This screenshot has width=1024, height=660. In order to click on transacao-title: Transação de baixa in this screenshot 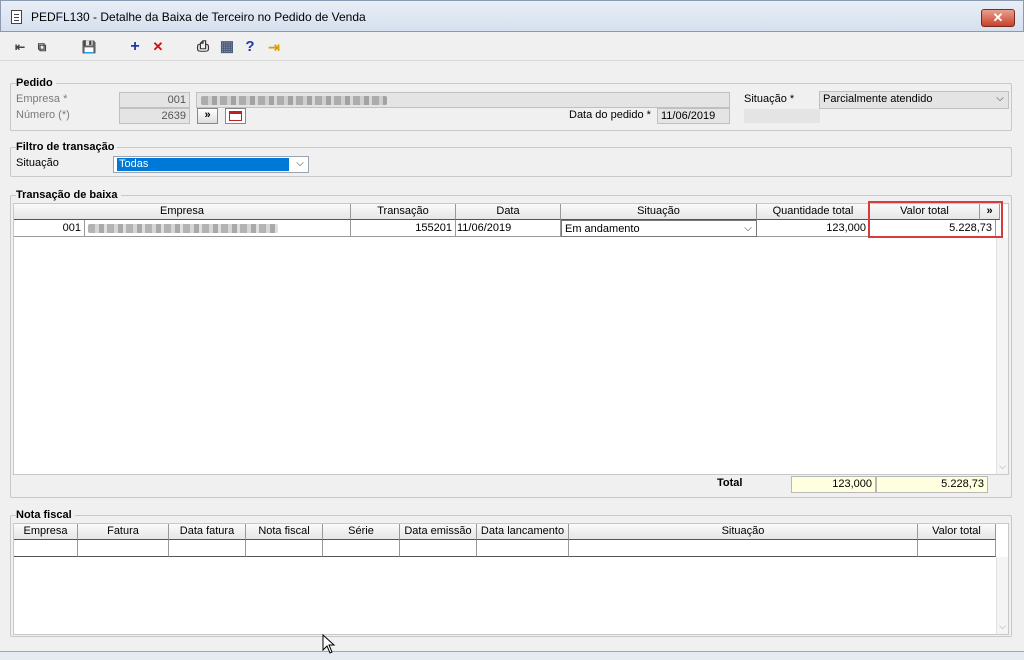, I will do `click(68, 195)`.